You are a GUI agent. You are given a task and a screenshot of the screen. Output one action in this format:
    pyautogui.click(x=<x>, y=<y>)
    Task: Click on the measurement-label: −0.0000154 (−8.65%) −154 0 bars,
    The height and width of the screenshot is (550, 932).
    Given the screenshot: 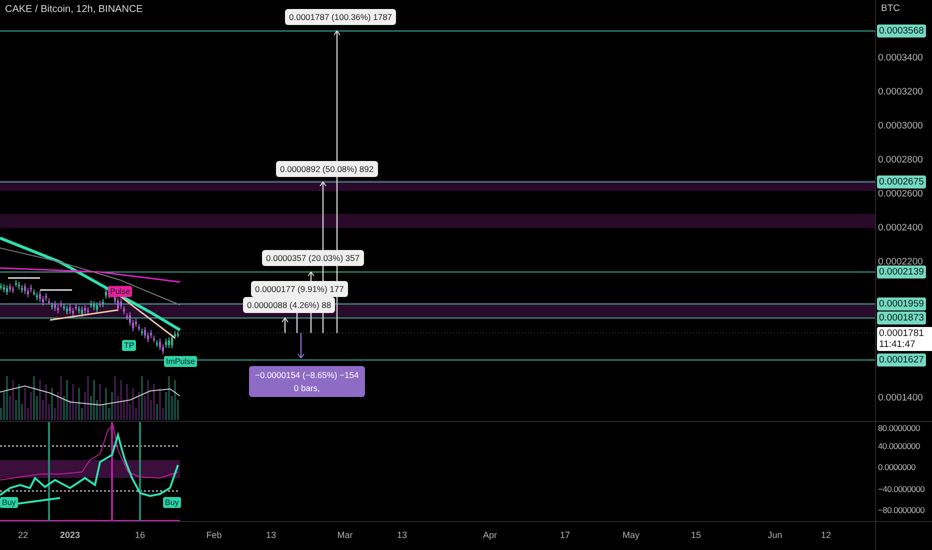 What is the action you would take?
    pyautogui.click(x=307, y=381)
    